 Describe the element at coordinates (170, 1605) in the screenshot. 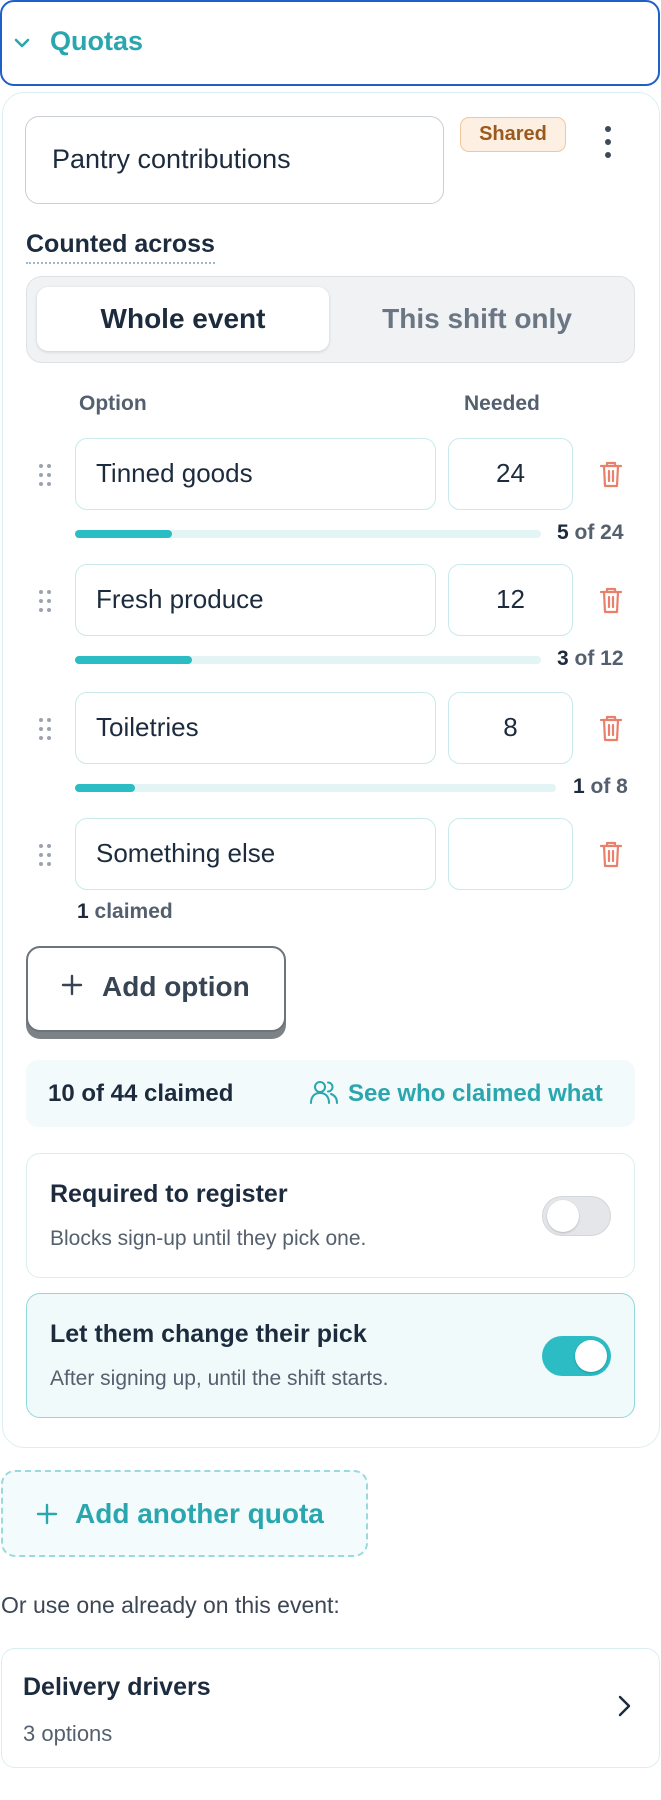

I see `existing-quota-intro: Or use one already on this event:` at that location.